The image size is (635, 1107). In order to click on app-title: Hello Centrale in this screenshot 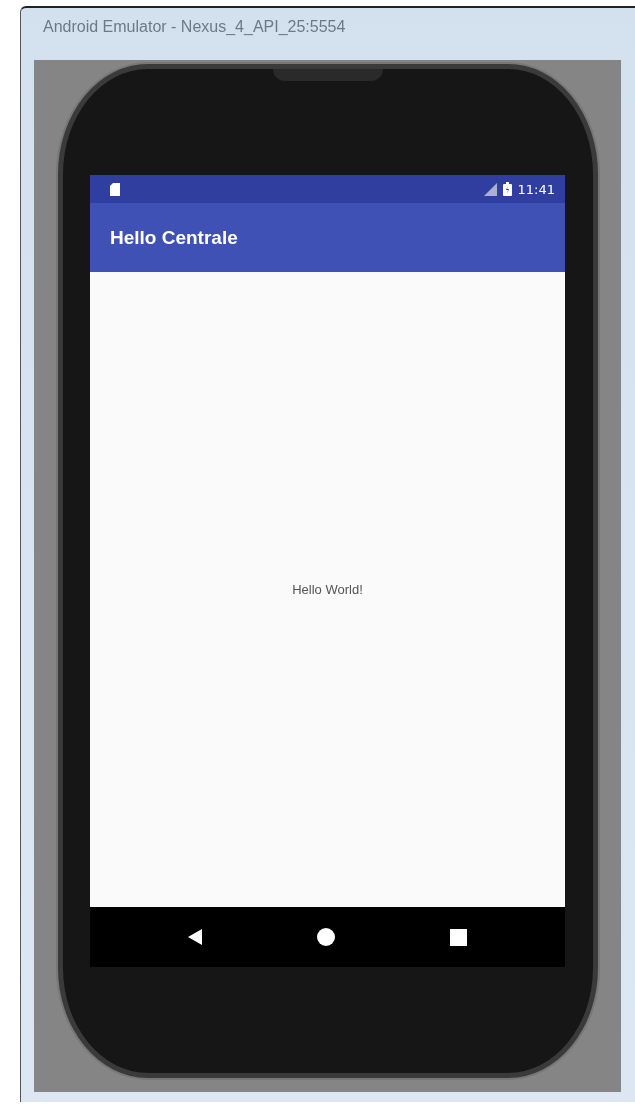, I will do `click(174, 237)`.